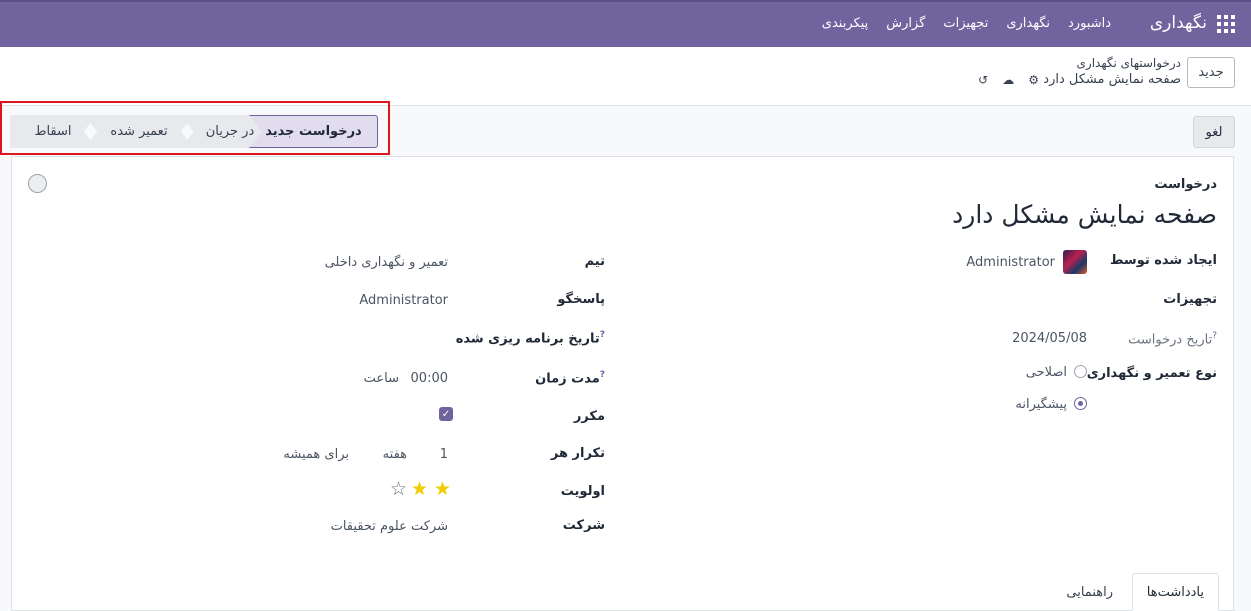 The width and height of the screenshot is (1251, 611). Describe the element at coordinates (594, 261) in the screenshot. I see `team-label: تیم` at that location.